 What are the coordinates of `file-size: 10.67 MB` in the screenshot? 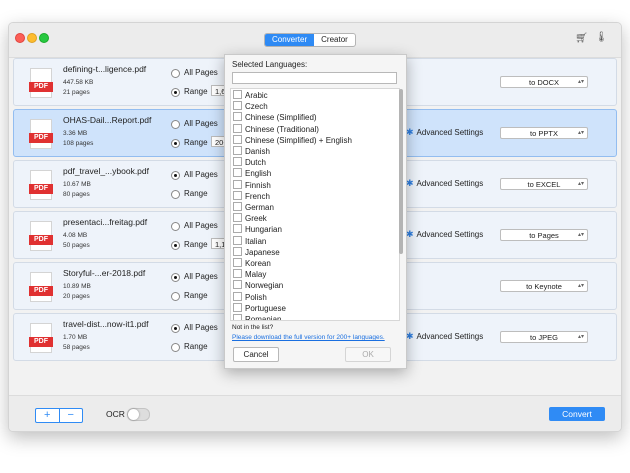 It's located at (77, 184).